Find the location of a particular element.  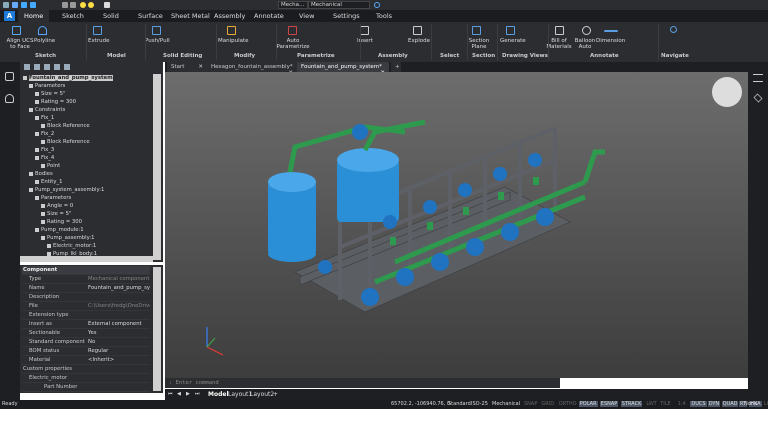

property-value: <Inherit> is located at coordinates (119, 360).